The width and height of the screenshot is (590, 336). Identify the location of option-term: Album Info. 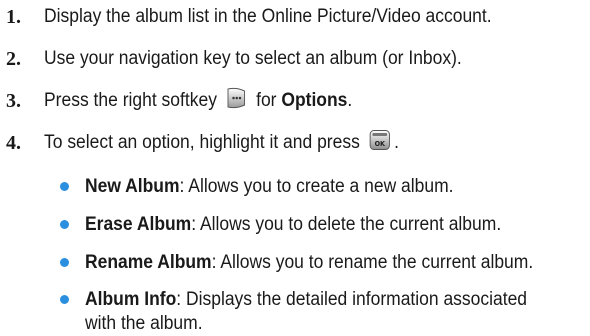
(131, 299).